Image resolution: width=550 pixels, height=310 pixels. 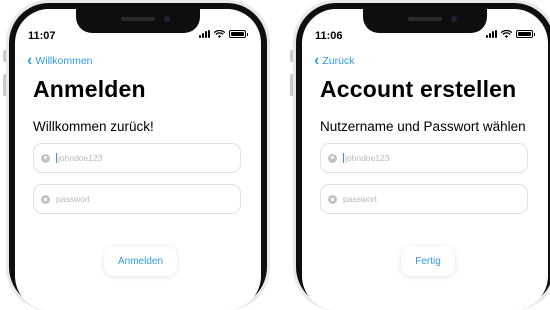 I want to click on back-button: ‹ Zurück, so click(x=334, y=60).